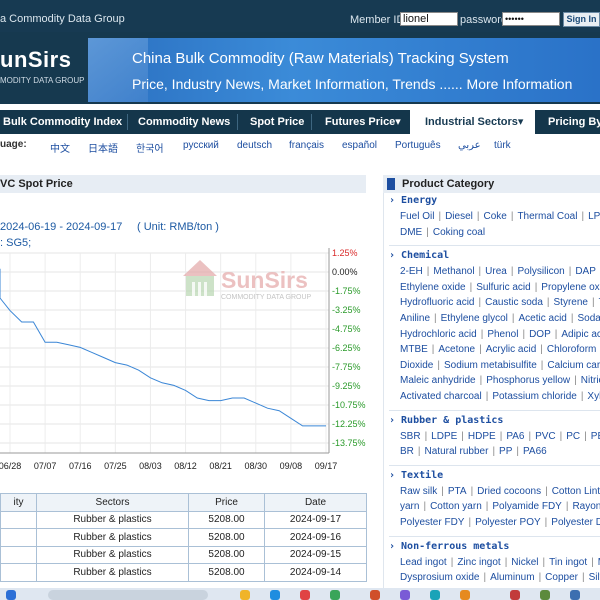 This screenshot has width=600, height=600. I want to click on category-item-link: PVC, so click(545, 436).